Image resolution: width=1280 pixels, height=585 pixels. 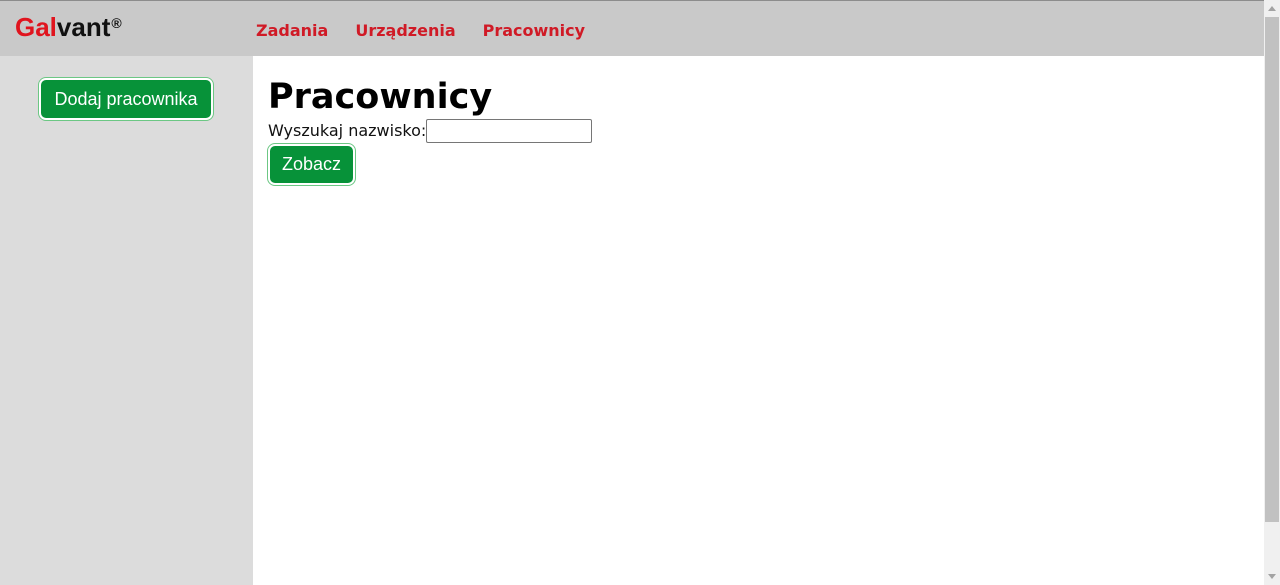 I want to click on search-submit-button: Zobacz, so click(x=311, y=164).